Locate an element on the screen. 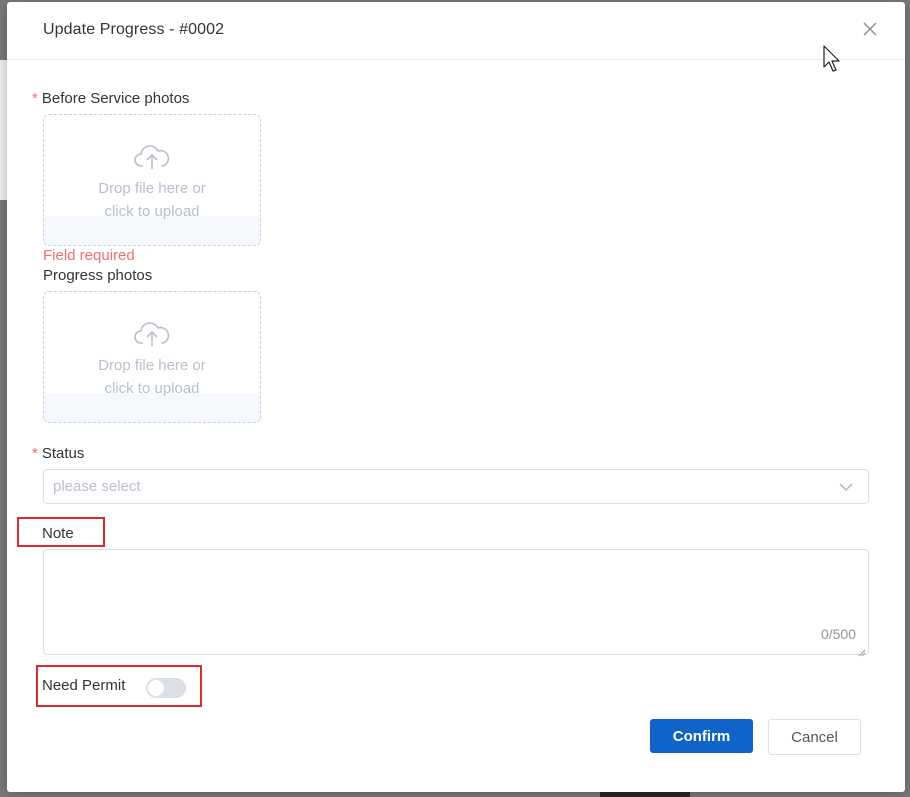  progress-photos-label: Progress photos is located at coordinates (98, 275).